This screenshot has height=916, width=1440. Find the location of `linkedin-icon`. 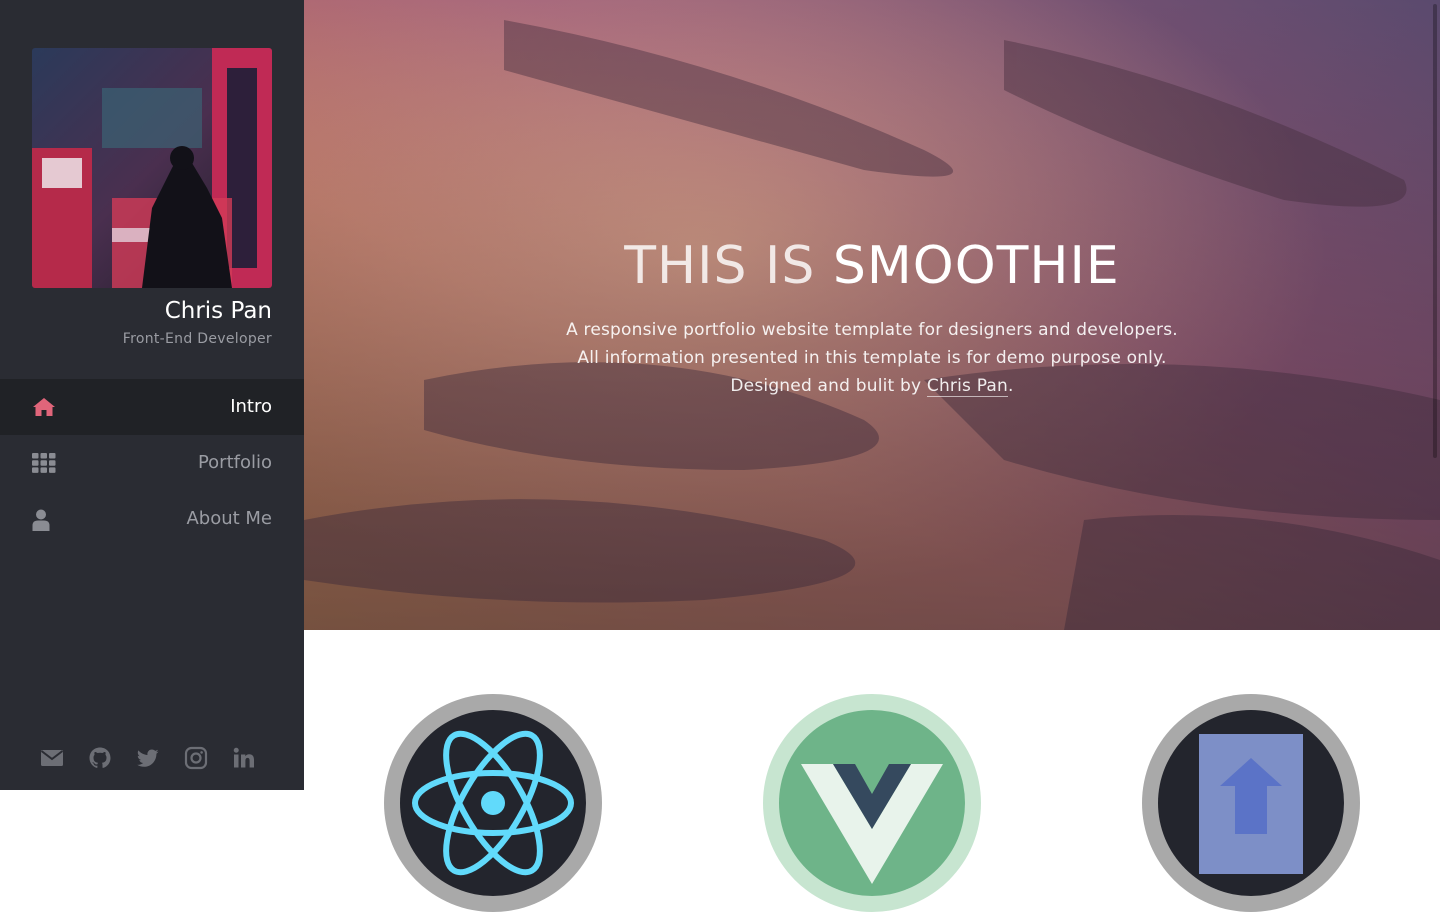

linkedin-icon is located at coordinates (244, 758).